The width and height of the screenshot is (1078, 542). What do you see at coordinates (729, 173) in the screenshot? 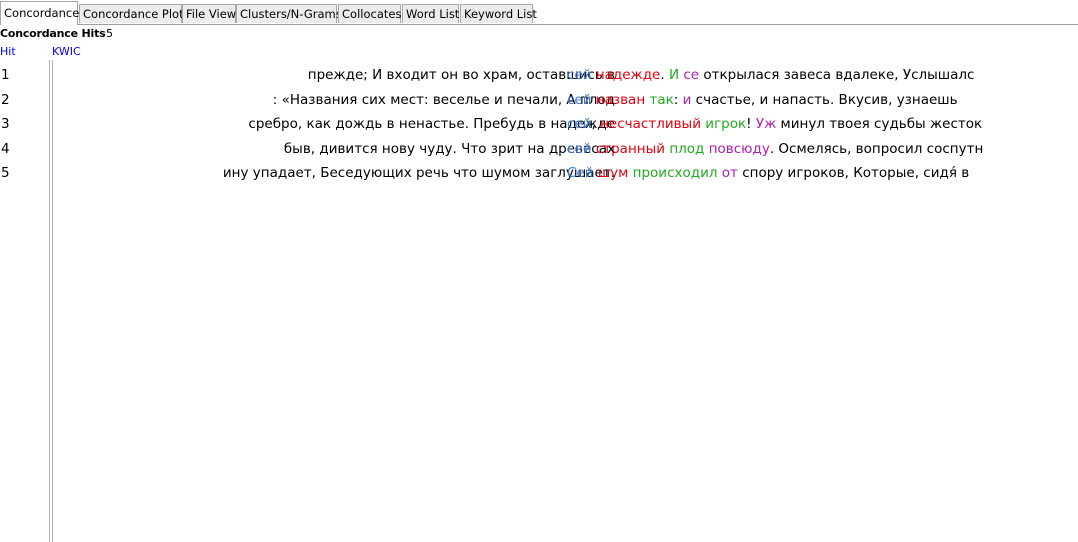
I see `collocate-word: от` at bounding box center [729, 173].